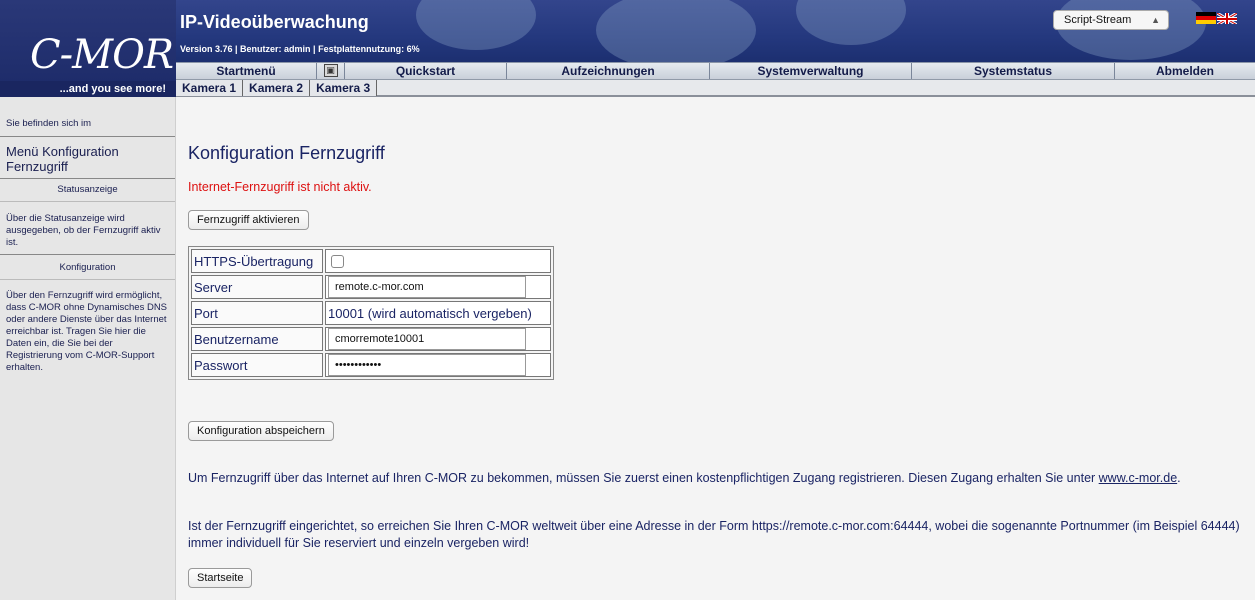 The image size is (1255, 600). Describe the element at coordinates (274, 22) in the screenshot. I see `app-title: IP-Videoüberwachung` at that location.